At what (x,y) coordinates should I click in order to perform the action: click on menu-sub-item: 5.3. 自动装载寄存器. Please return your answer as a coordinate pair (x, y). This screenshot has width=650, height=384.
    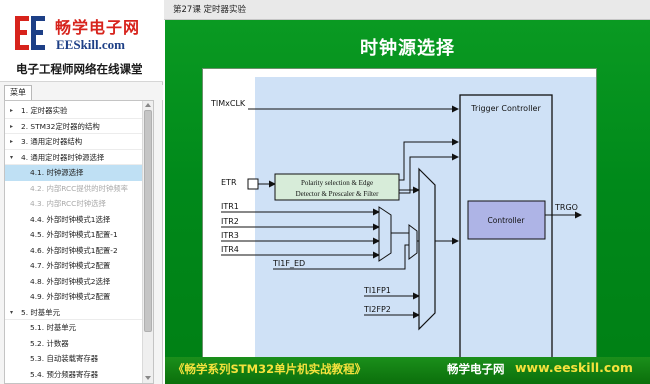
    Looking at the image, I should click on (73, 359).